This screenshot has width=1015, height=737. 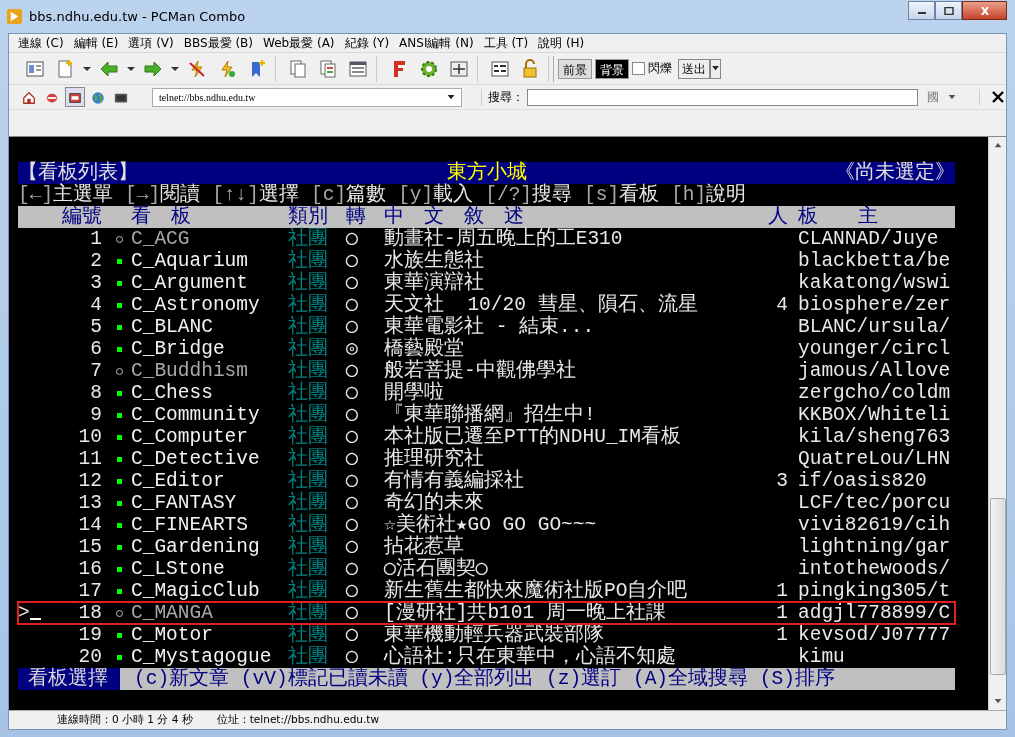 What do you see at coordinates (202, 657) in the screenshot?
I see `board-name: C_Mystagogue` at bounding box center [202, 657].